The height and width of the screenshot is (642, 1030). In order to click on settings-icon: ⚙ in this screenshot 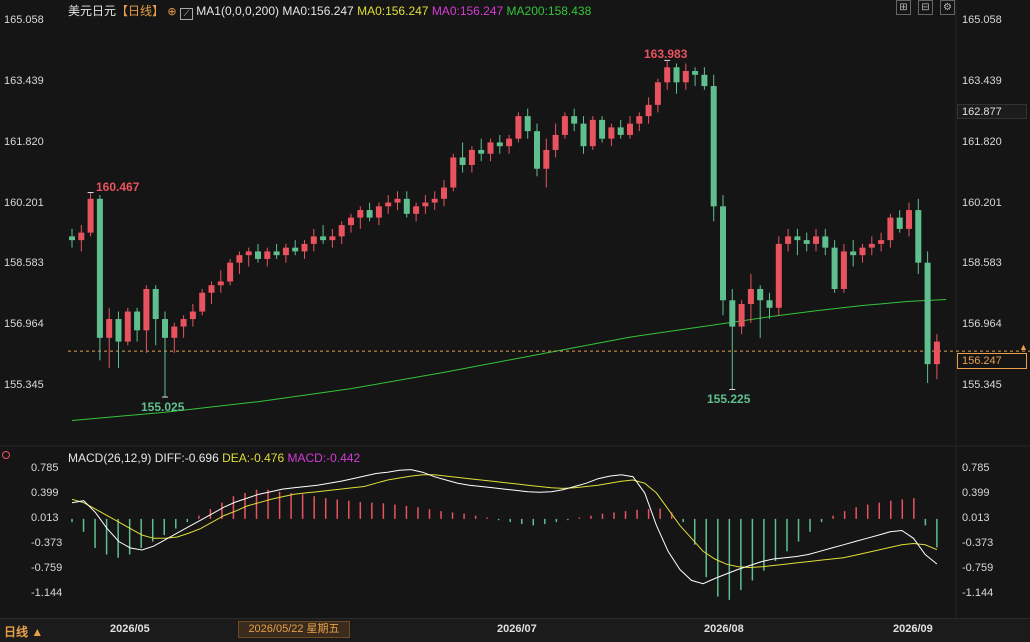, I will do `click(947, 7)`.